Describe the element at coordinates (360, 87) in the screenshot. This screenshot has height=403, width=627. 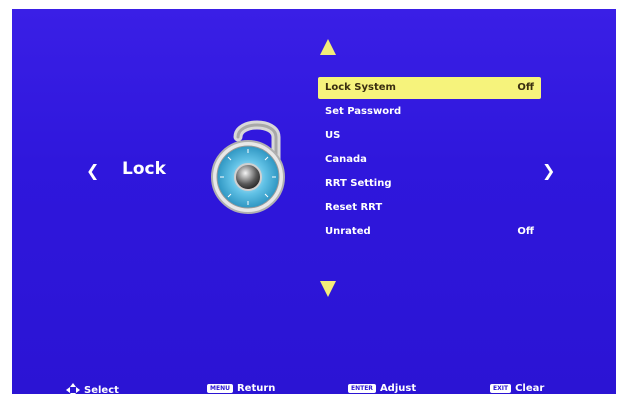
I see `menu-item-label: Lock System` at that location.